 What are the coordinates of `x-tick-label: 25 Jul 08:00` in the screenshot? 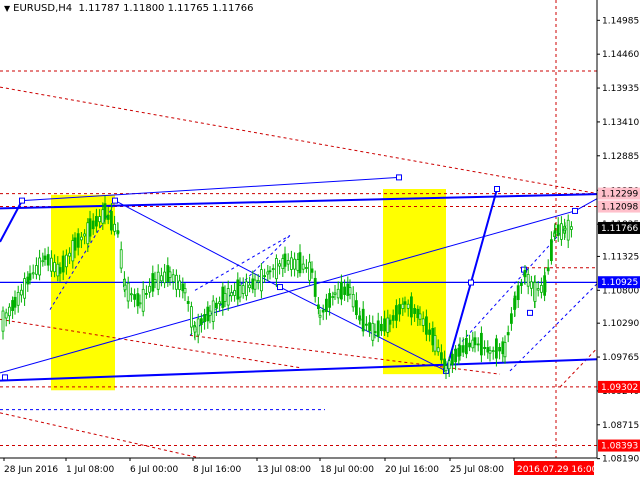 It's located at (477, 470).